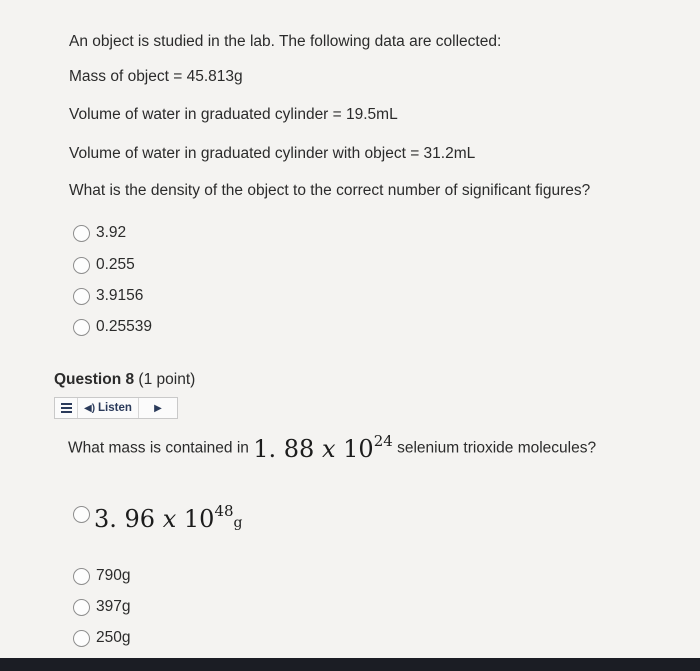  Describe the element at coordinates (94, 379) in the screenshot. I see `question-number: Question 8` at that location.